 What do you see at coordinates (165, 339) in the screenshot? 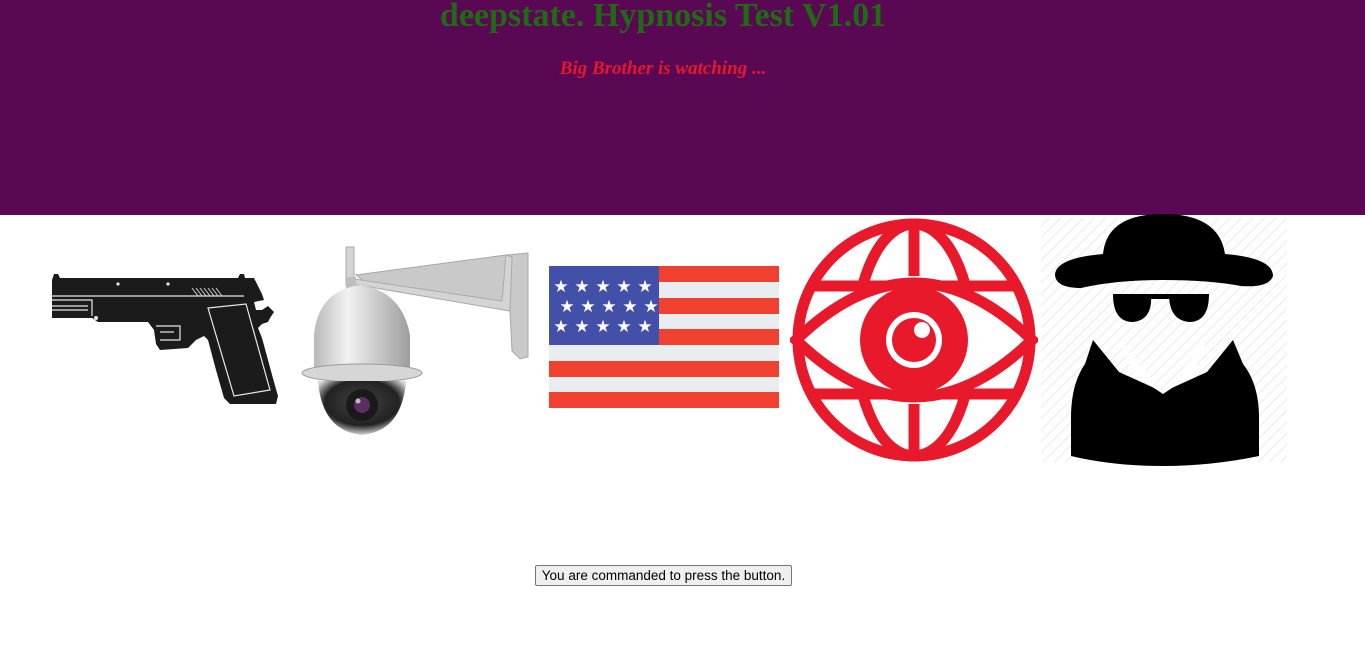
I see `pistol-icon` at bounding box center [165, 339].